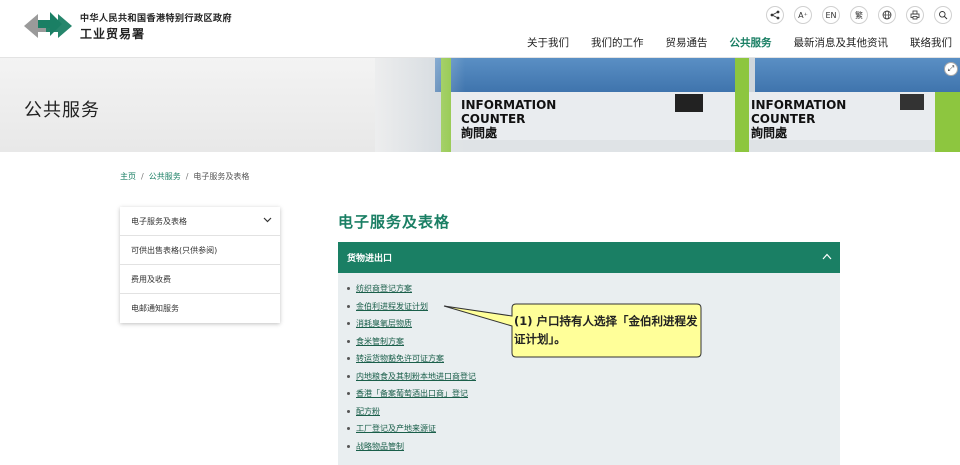 The width and height of the screenshot is (960, 465). I want to click on breadcrumb-home: 主页, so click(128, 176).